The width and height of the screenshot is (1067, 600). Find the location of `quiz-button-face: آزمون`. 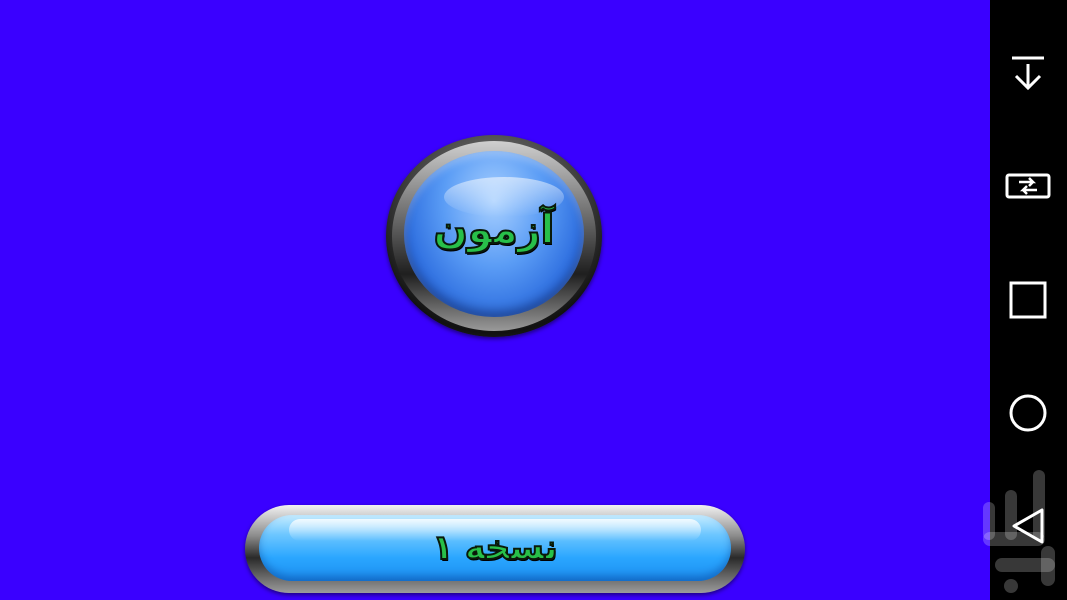

quiz-button-face: آزمون is located at coordinates (494, 234).